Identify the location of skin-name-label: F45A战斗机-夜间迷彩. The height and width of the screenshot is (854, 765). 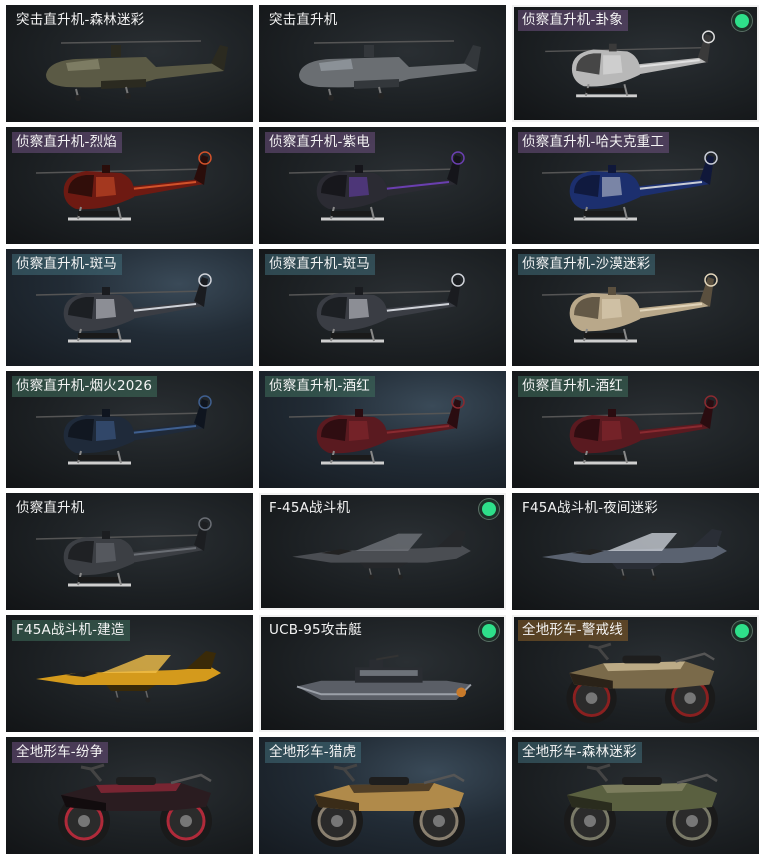
(590, 508).